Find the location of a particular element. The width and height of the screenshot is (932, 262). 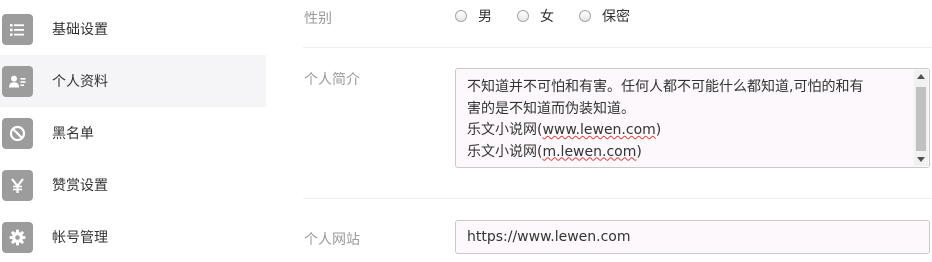

radio-label: 保密 is located at coordinates (616, 17).